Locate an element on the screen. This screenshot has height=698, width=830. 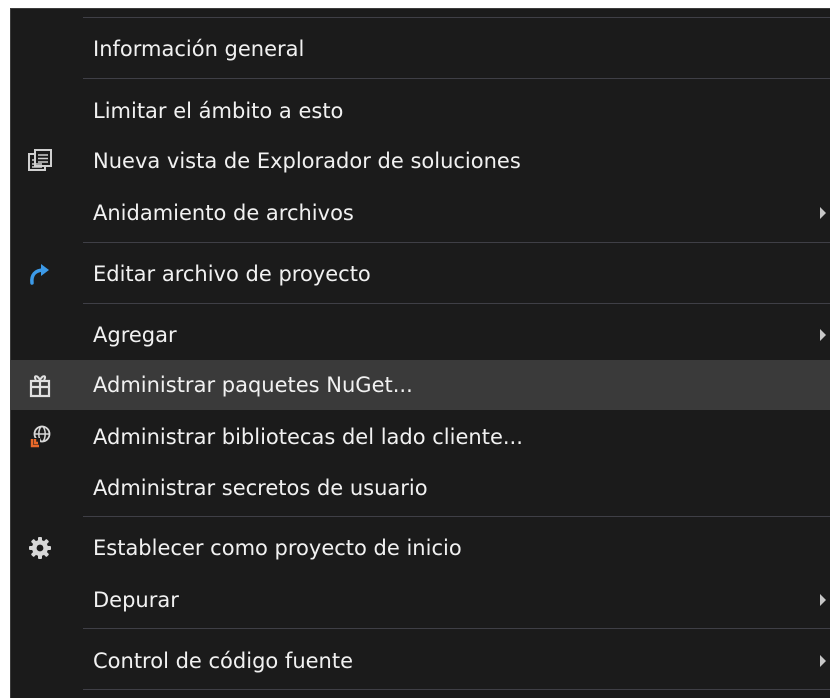
solution-explorer-view-icon is located at coordinates (40, 160).